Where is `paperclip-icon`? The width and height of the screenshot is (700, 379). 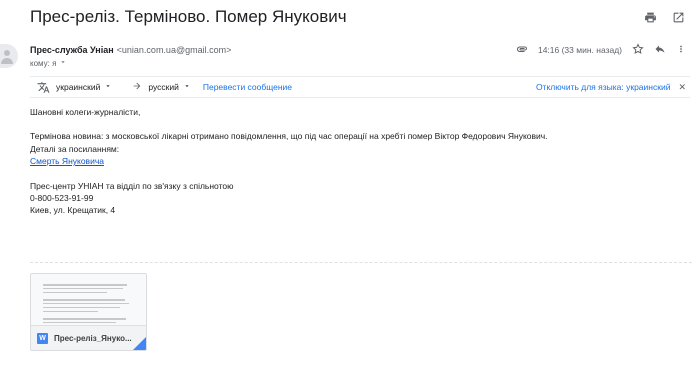
paperclip-icon is located at coordinates (522, 50).